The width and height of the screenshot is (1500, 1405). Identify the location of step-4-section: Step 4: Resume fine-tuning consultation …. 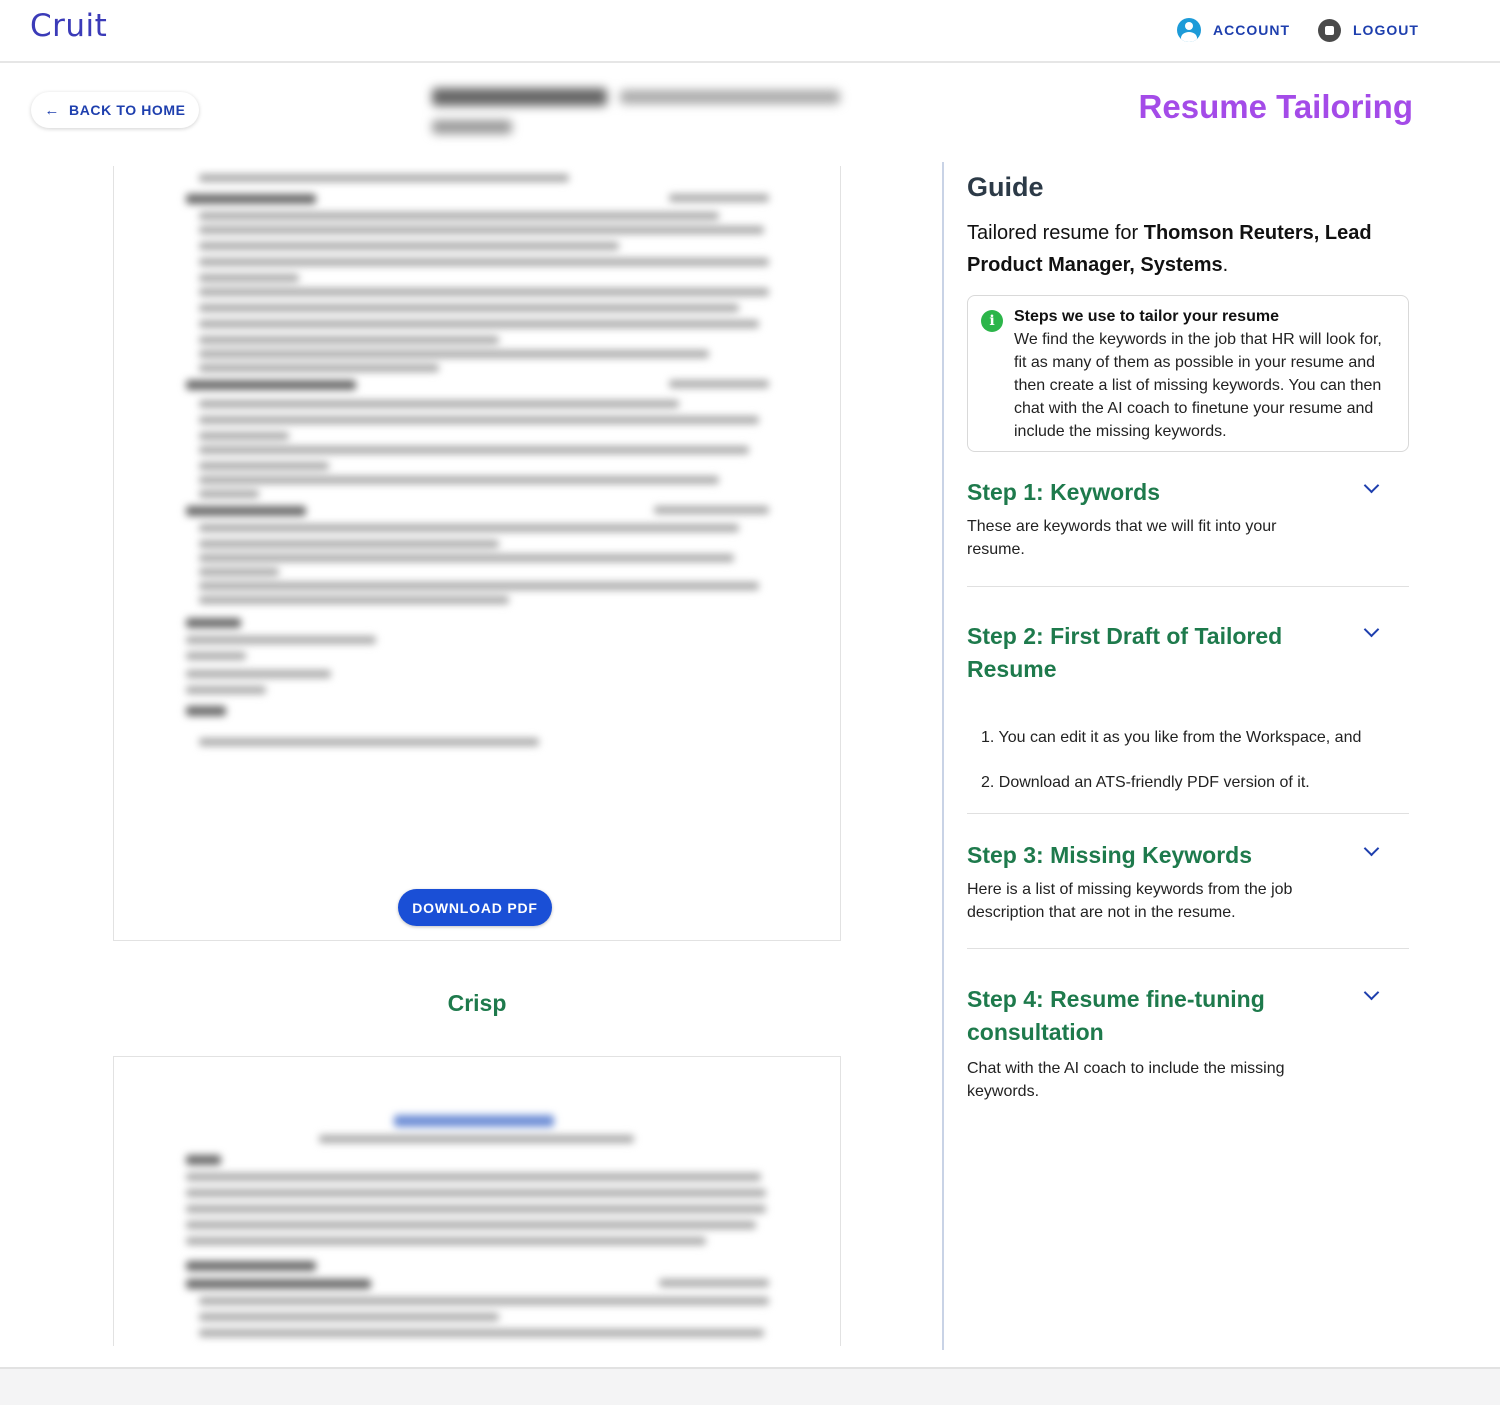
(1188, 1043).